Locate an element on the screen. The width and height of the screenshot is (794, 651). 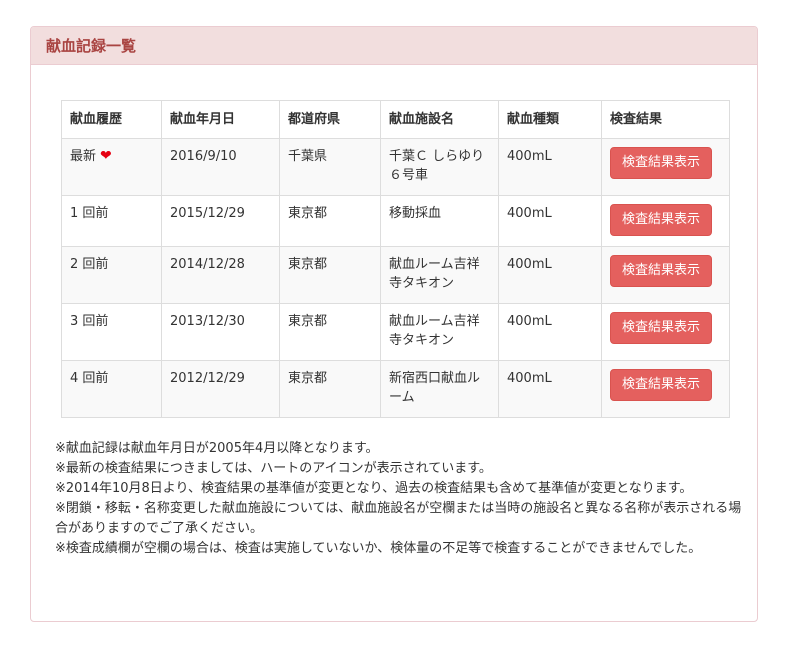
header-result: 検査結果 is located at coordinates (665, 119).